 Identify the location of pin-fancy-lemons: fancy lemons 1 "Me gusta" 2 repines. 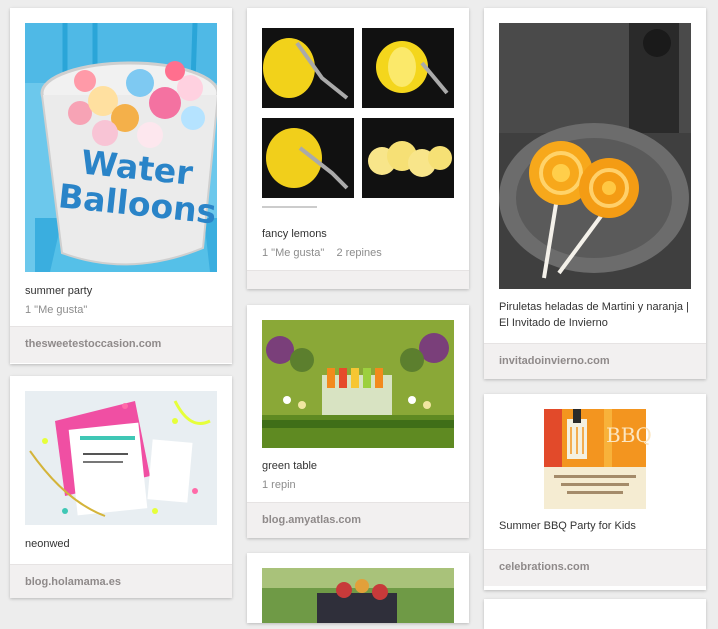
(358, 148).